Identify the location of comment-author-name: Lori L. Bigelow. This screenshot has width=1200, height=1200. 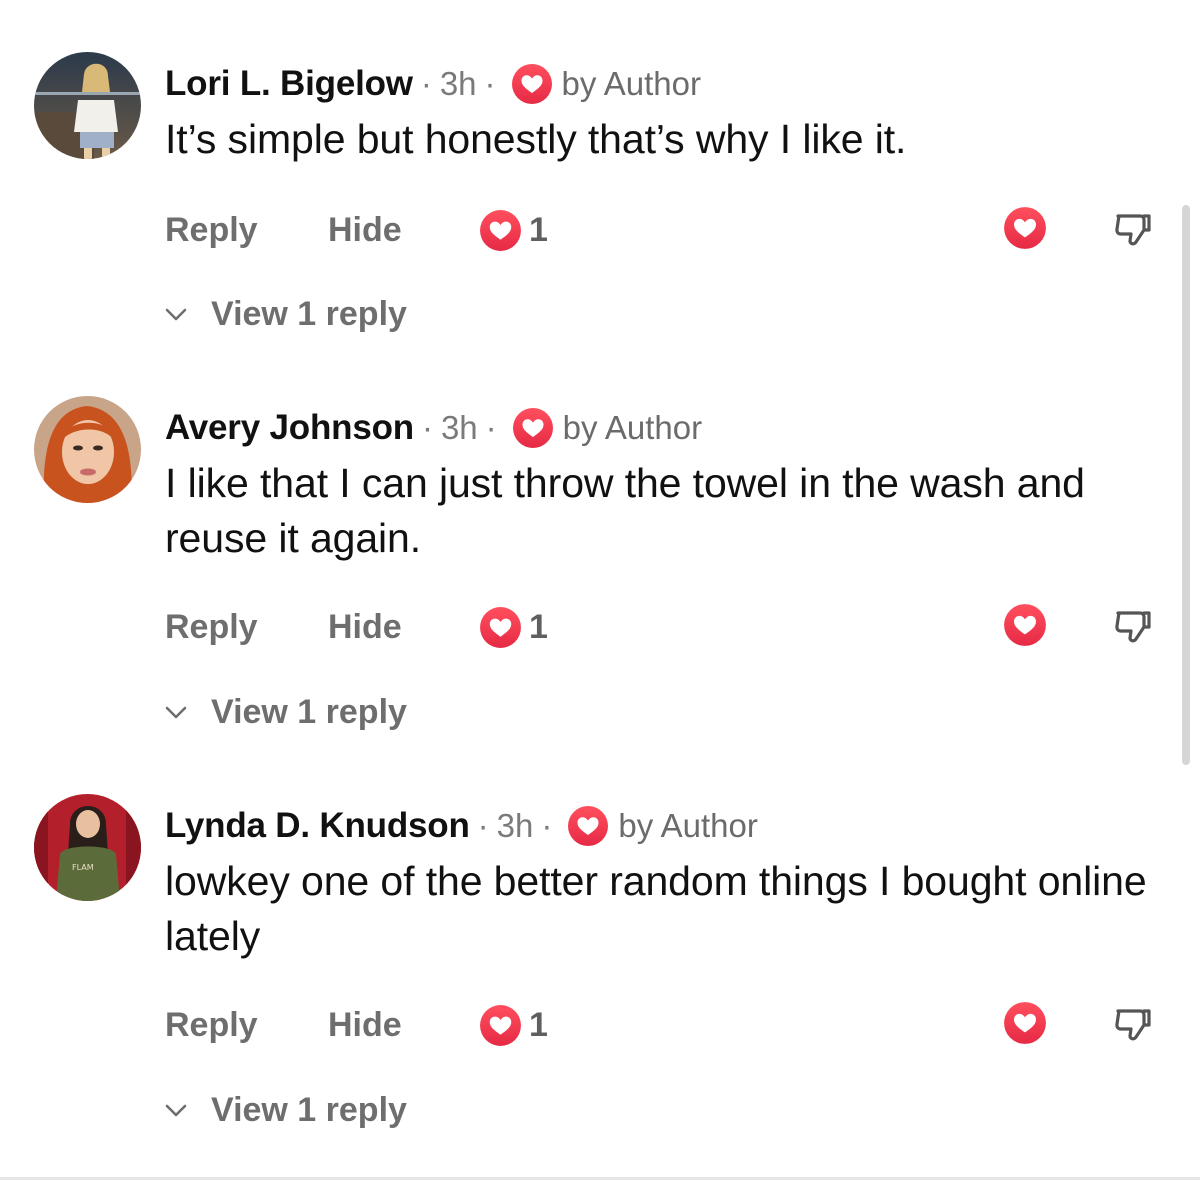
(289, 84).